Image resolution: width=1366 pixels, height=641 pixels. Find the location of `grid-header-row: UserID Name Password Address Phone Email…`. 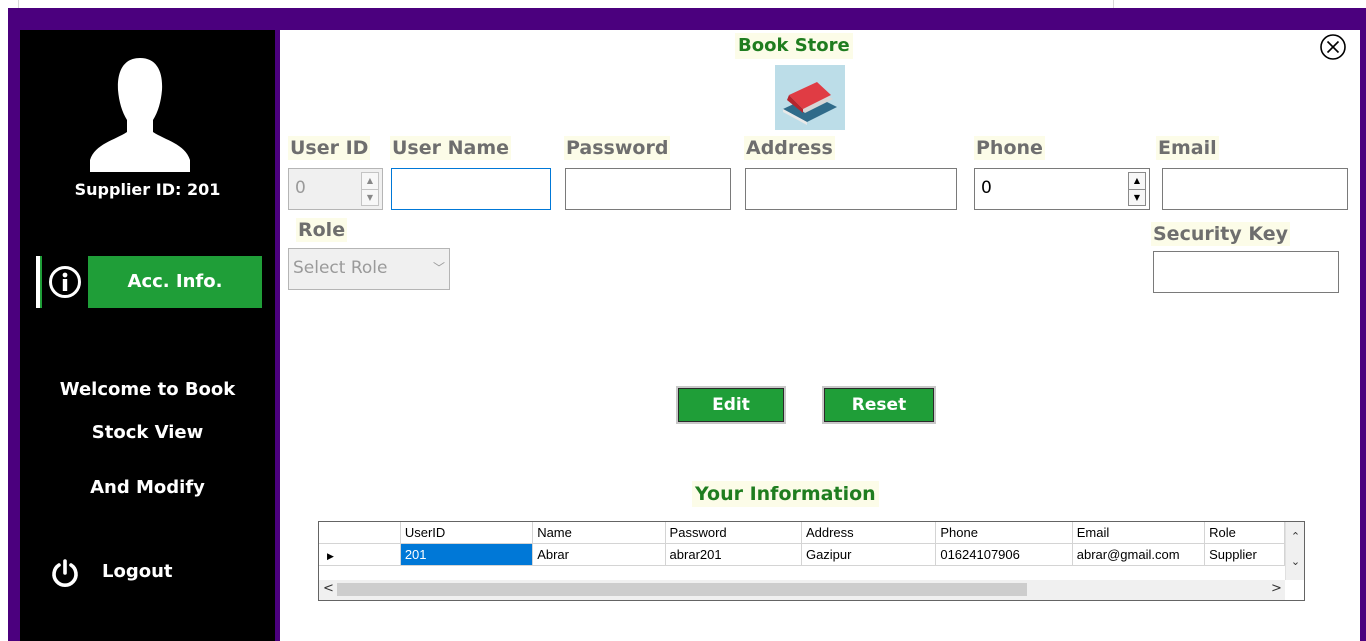

grid-header-row: UserID Name Password Address Phone Email… is located at coordinates (802, 533).